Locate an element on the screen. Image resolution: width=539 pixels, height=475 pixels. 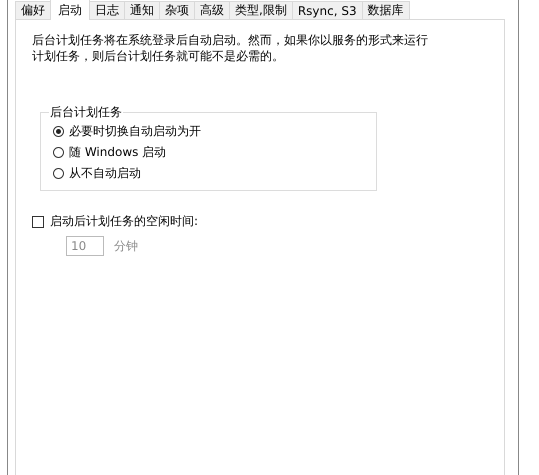
tab: 高级 is located at coordinates (212, 10).